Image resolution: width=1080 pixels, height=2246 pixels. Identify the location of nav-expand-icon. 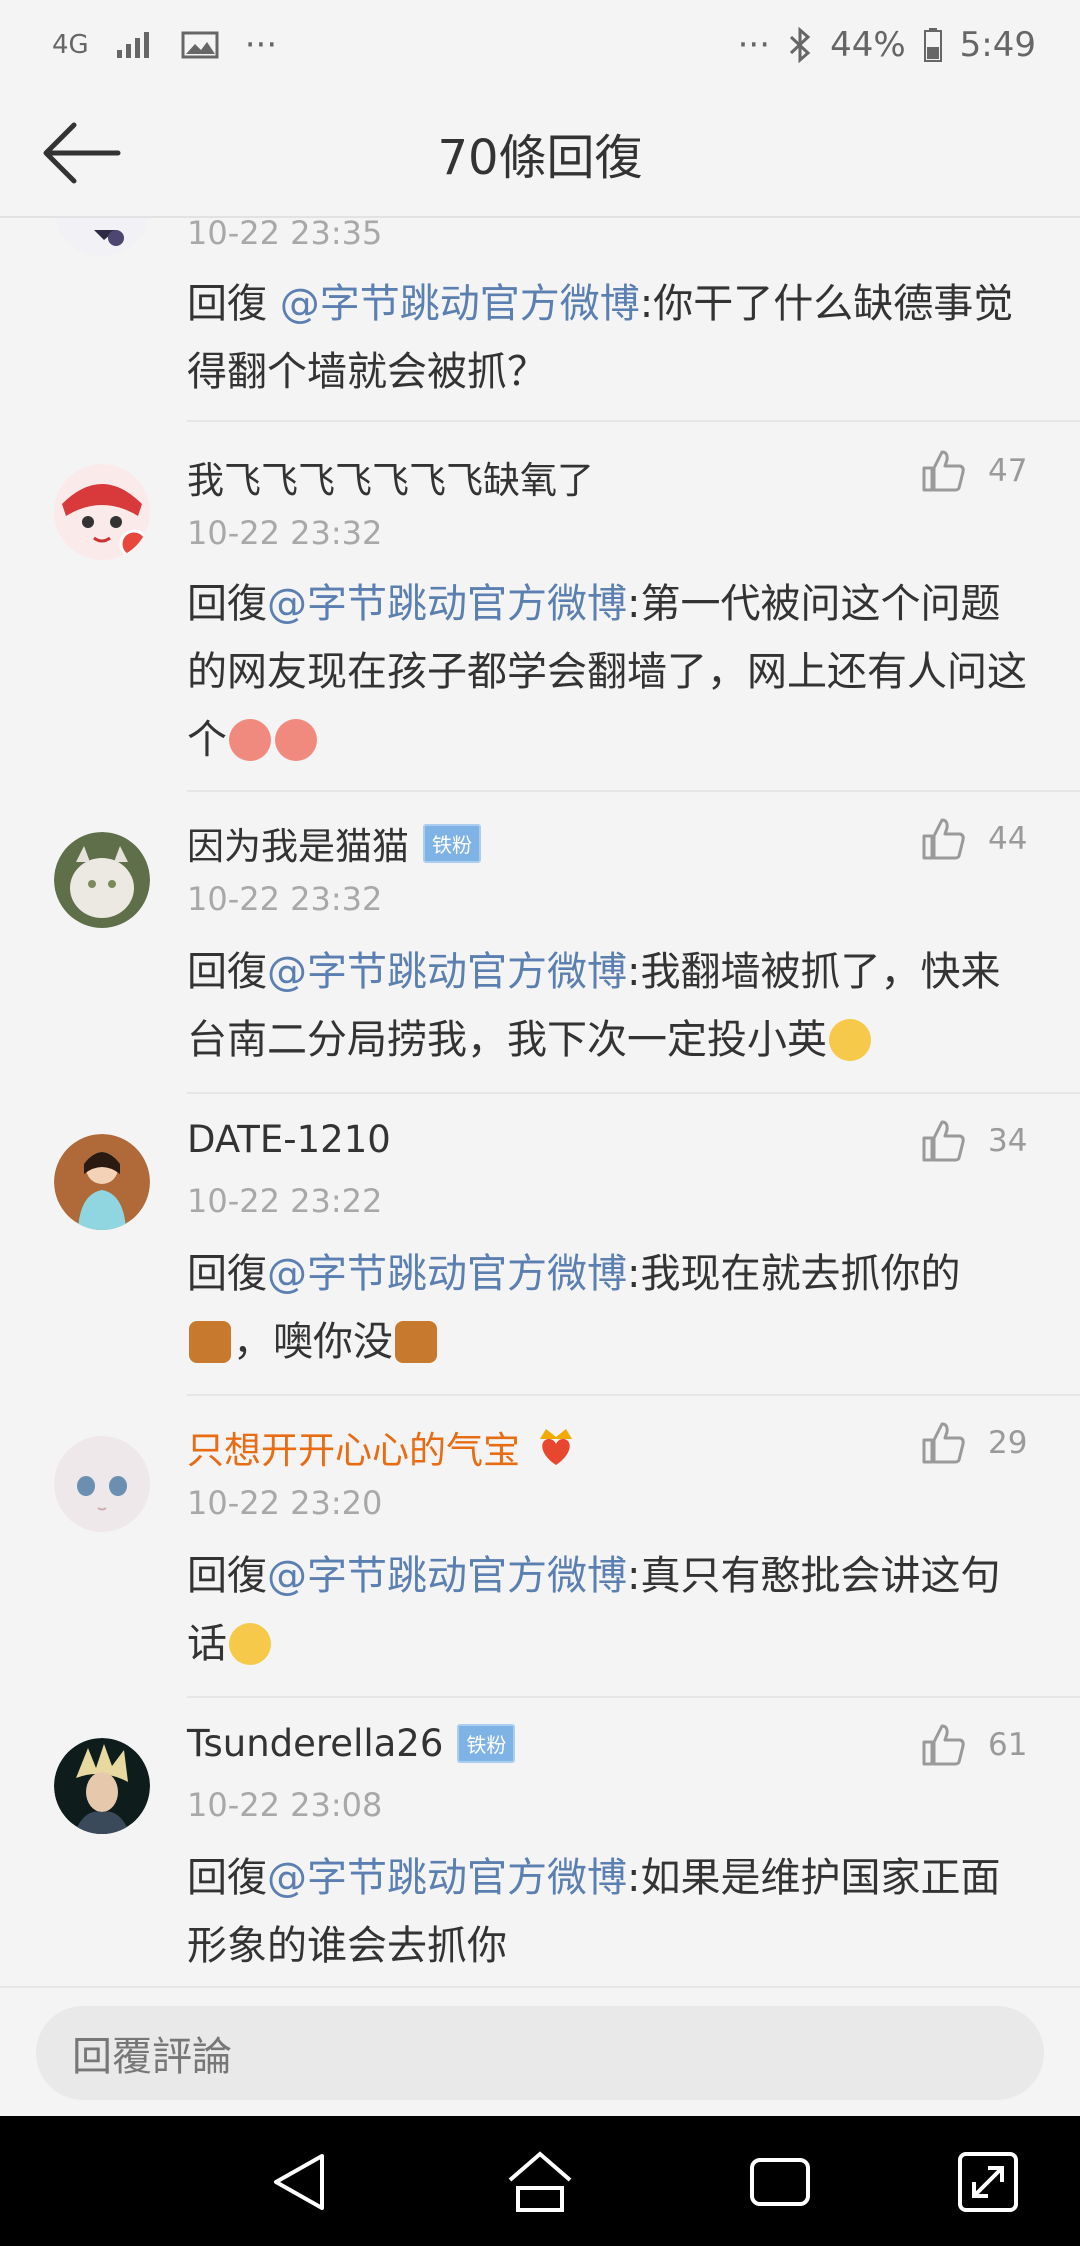
(988, 2182).